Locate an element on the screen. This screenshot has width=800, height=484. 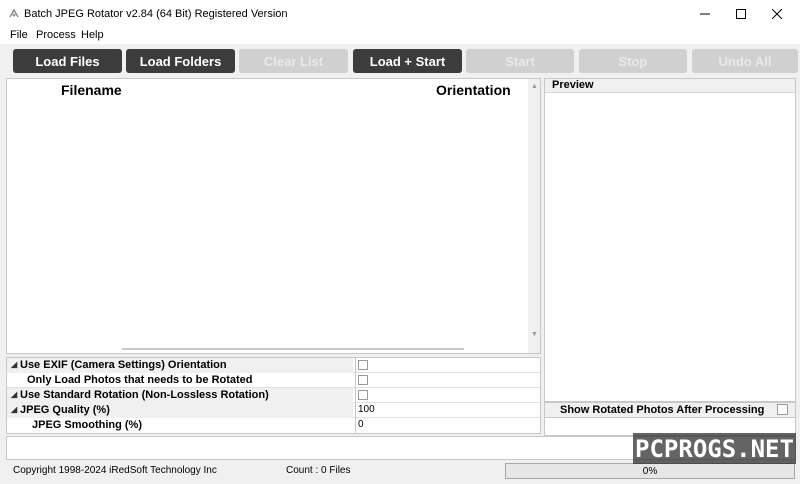
start-button: Start is located at coordinates (520, 61).